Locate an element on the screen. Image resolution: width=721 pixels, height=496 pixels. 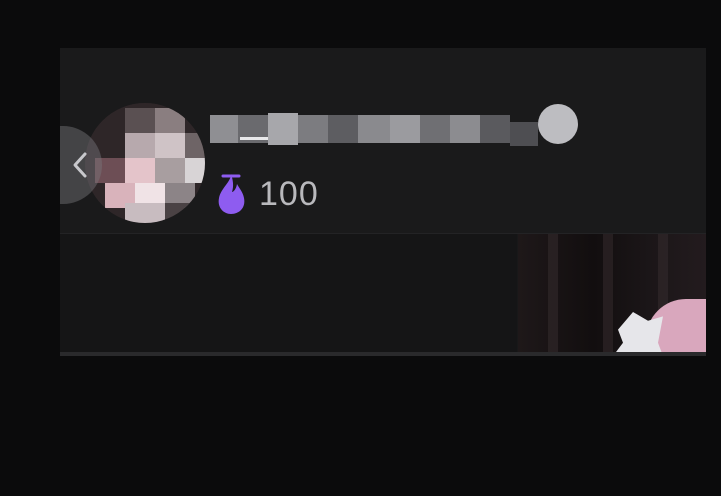
hot-indicator: 100 is located at coordinates (266, 194).